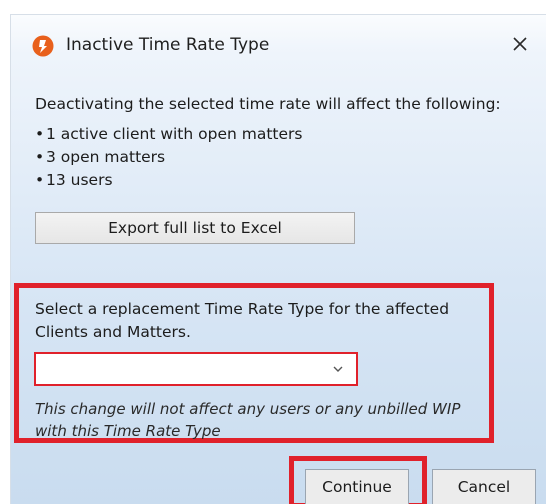 The height and width of the screenshot is (504, 546). Describe the element at coordinates (278, 43) in the screenshot. I see `title-bar: Inactive Time Rate Type` at that location.